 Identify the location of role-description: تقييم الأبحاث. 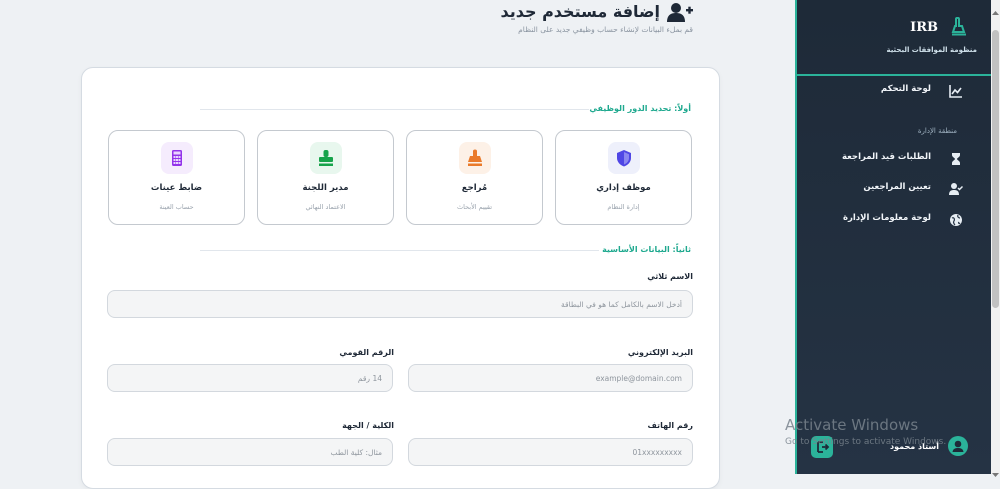
(474, 207).